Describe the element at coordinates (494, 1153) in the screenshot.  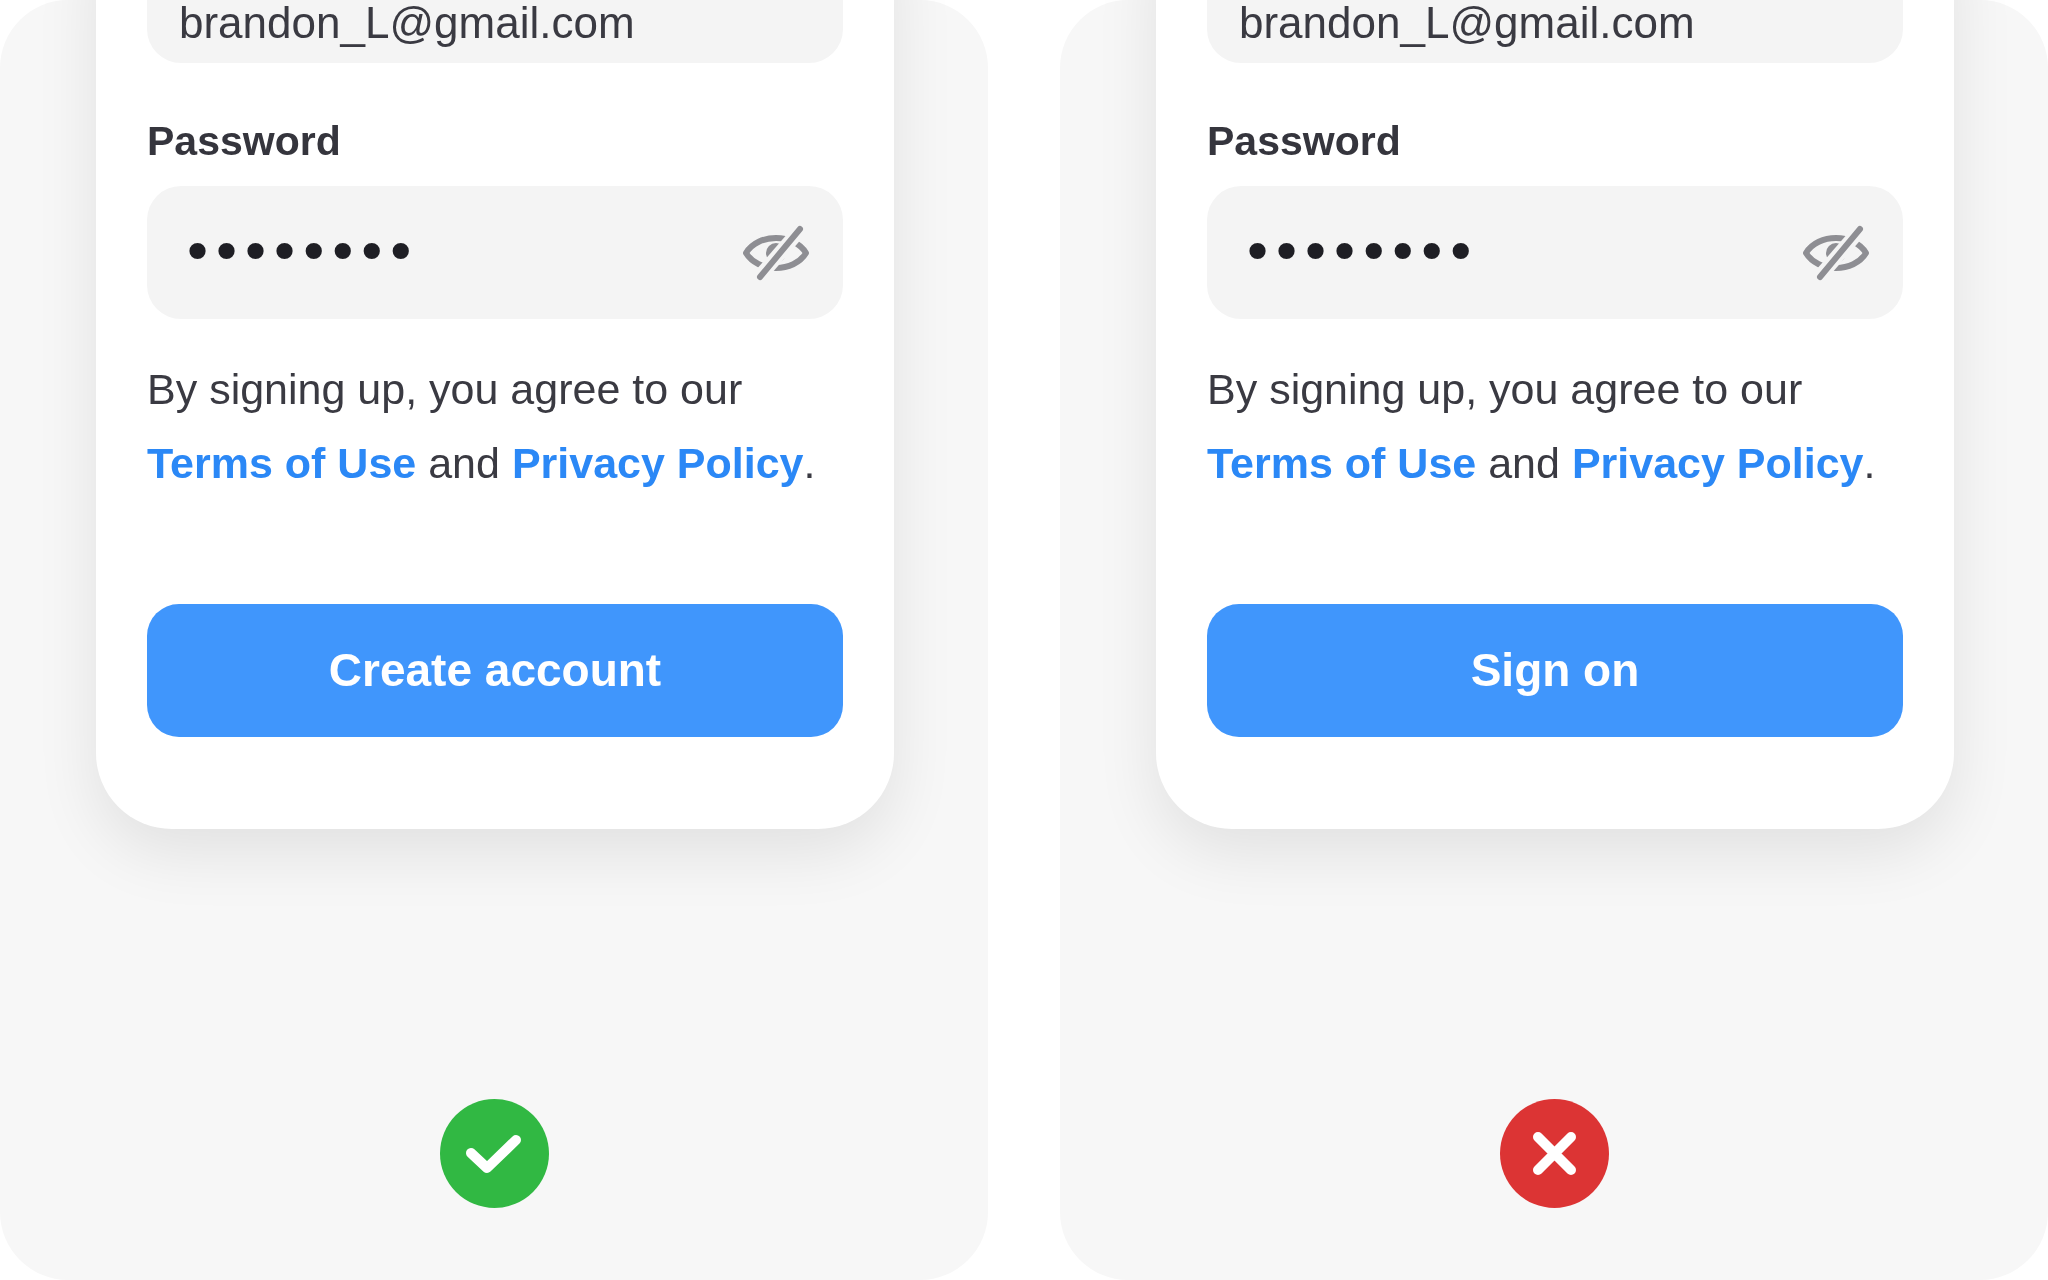
I see `check-icon` at that location.